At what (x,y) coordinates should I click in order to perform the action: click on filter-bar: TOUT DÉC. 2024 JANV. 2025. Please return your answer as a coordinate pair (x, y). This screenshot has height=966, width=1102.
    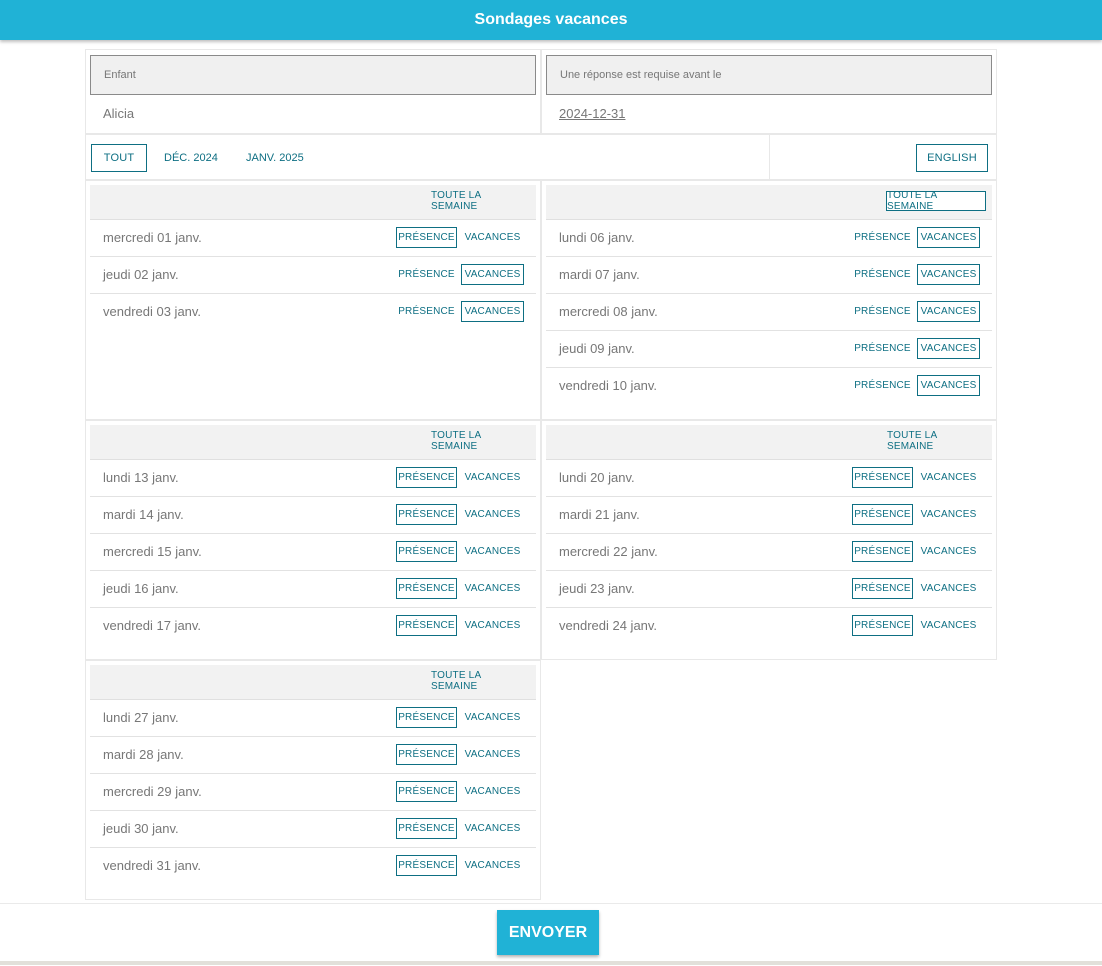
    Looking at the image, I should click on (427, 157).